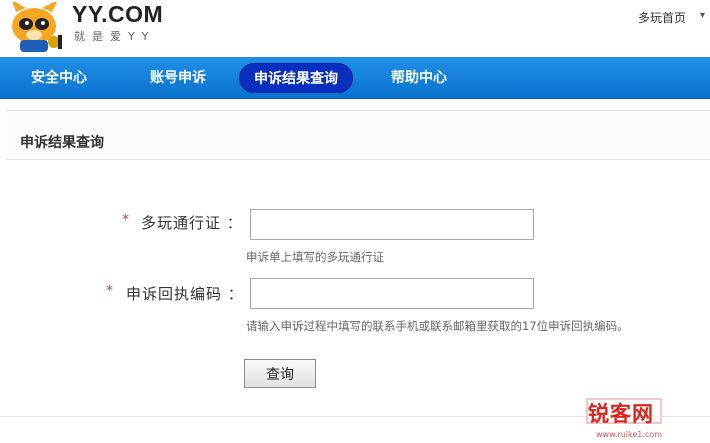 This screenshot has width=710, height=443. What do you see at coordinates (280, 373) in the screenshot?
I see `query-button: 查询` at bounding box center [280, 373].